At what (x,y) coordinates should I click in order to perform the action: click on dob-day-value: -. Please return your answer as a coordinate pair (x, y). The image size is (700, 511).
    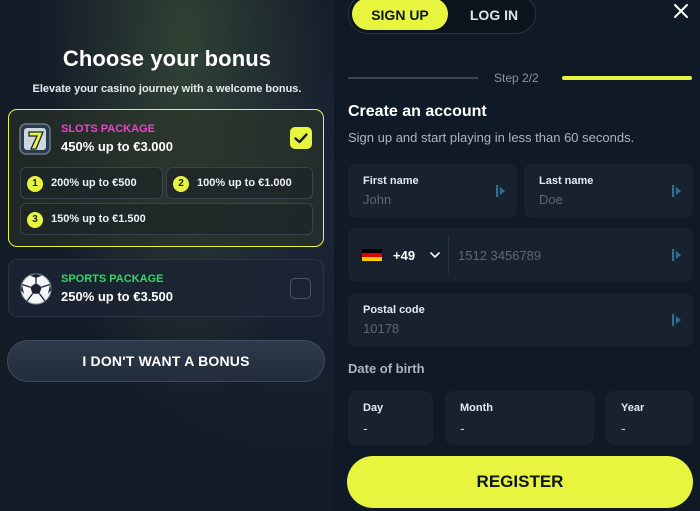
    Looking at the image, I should click on (365, 428).